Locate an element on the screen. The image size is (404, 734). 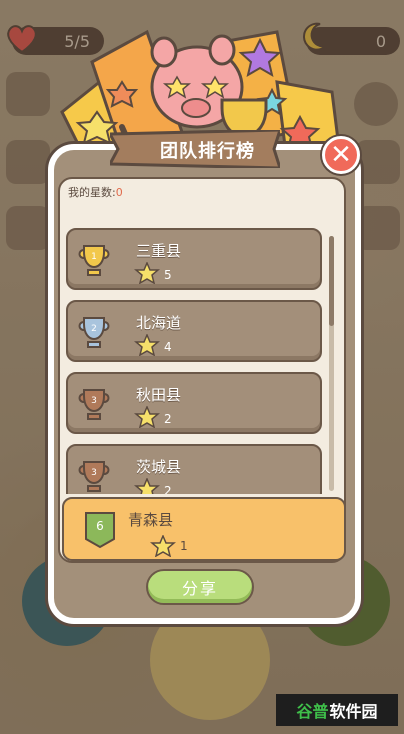
team-name: 三重县 is located at coordinates (159, 251).